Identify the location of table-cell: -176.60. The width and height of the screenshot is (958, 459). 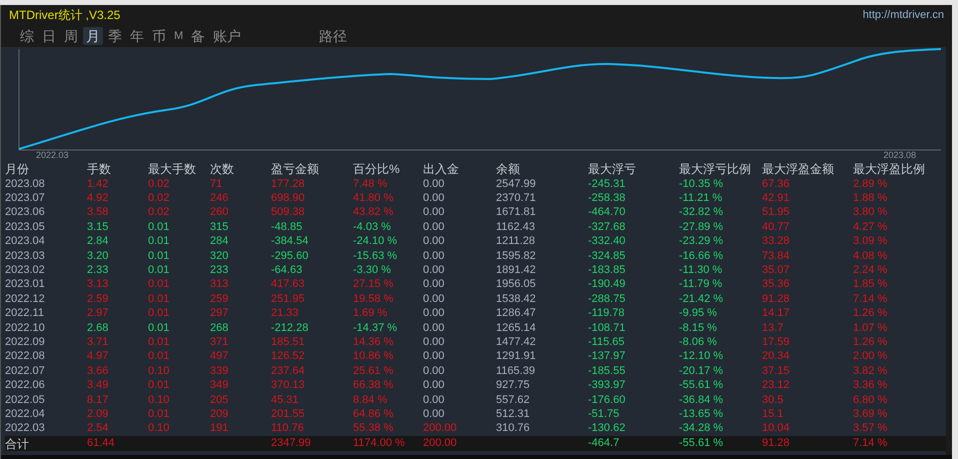
(607, 400).